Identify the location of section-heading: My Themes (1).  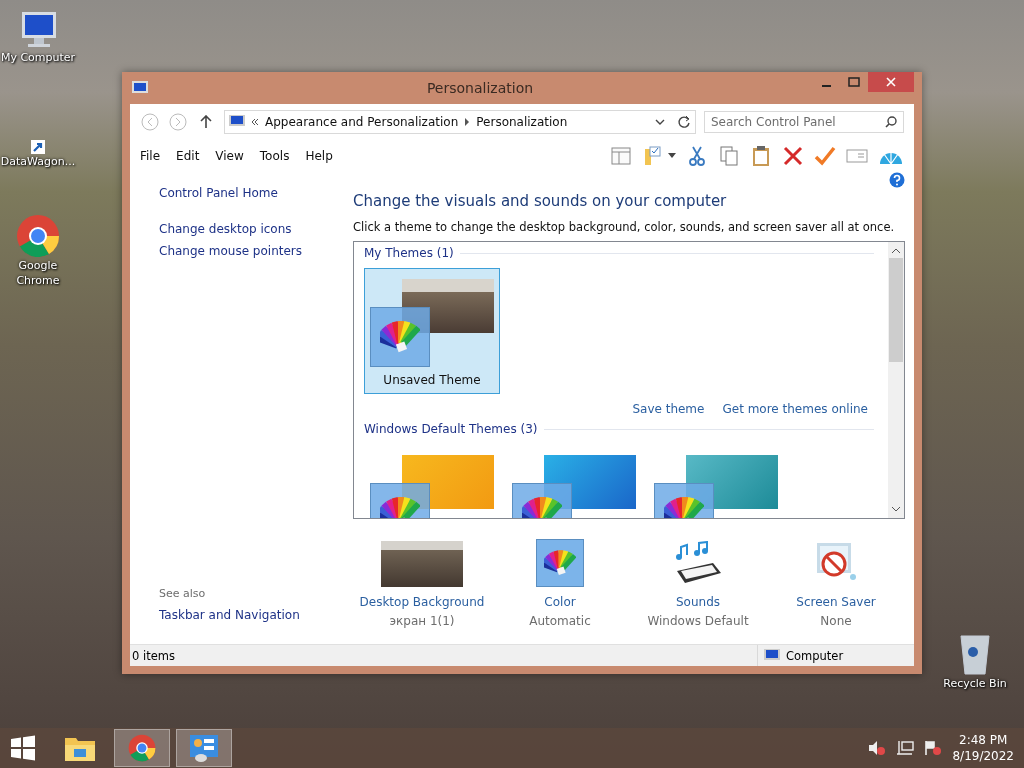
(409, 253).